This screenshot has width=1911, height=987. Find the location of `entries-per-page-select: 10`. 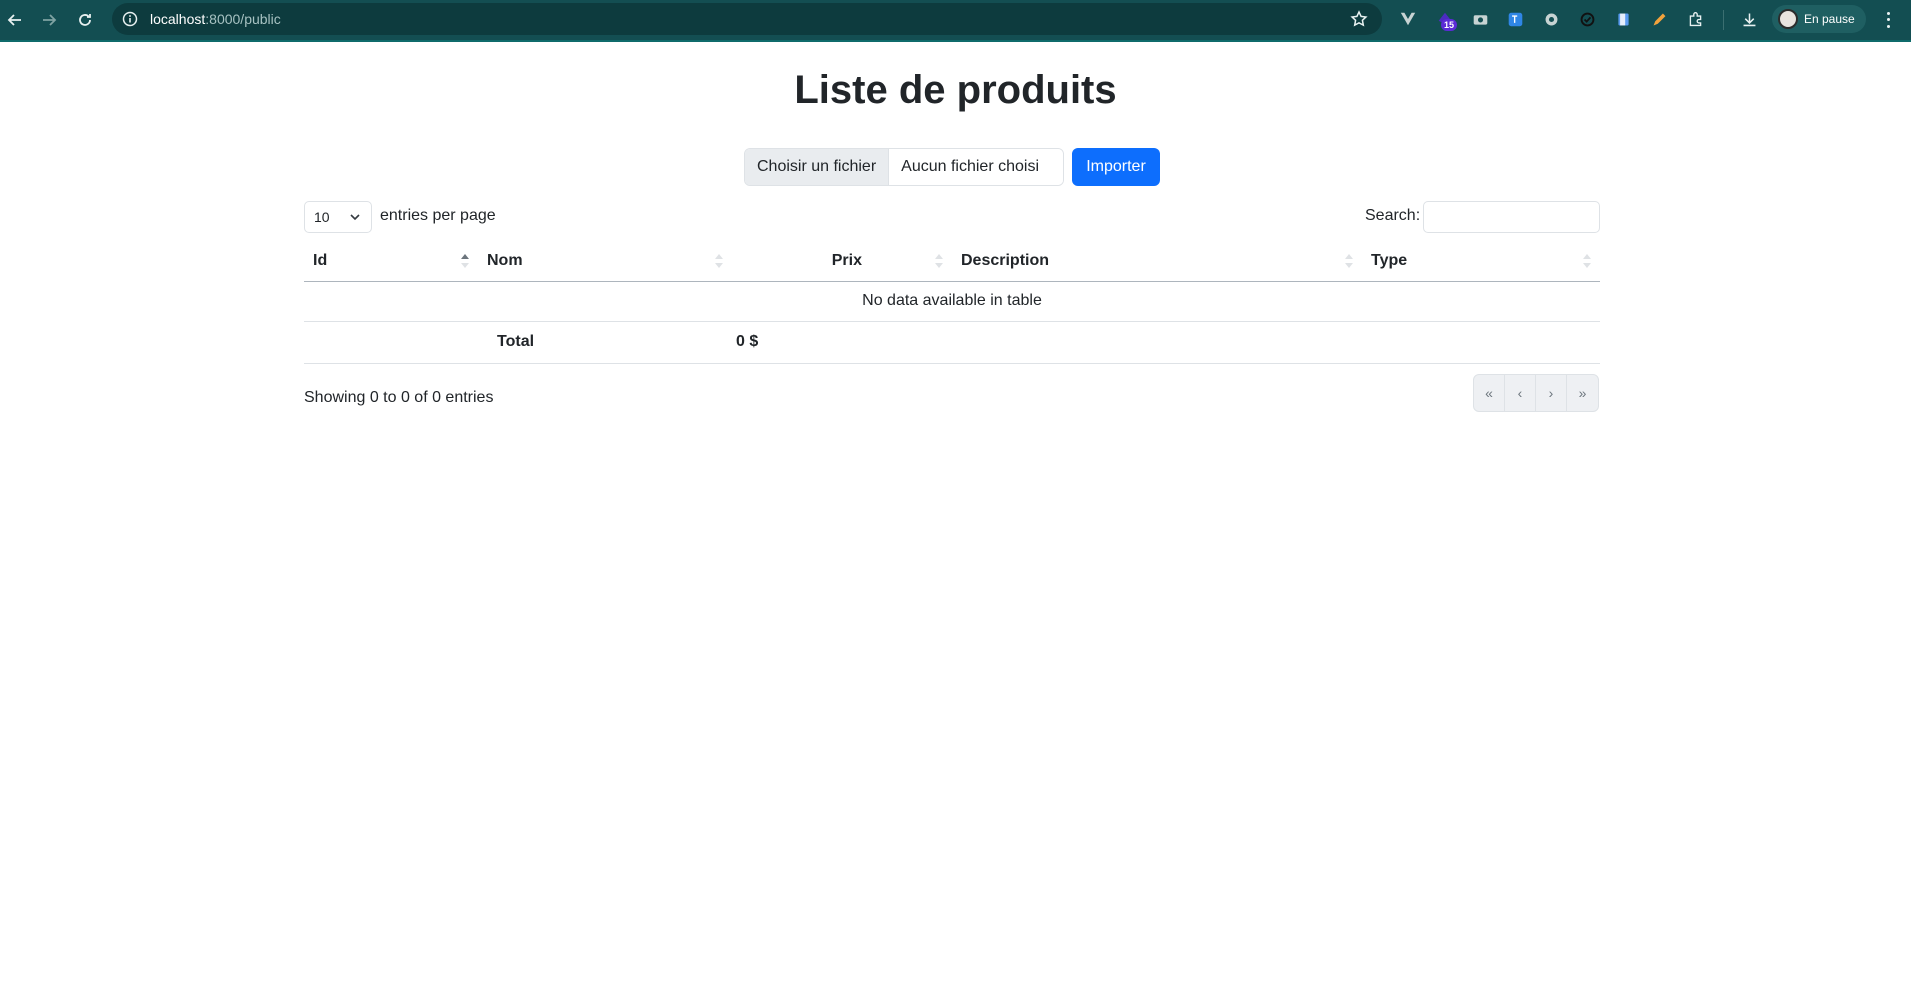

entries-per-page-select: 10 is located at coordinates (338, 217).